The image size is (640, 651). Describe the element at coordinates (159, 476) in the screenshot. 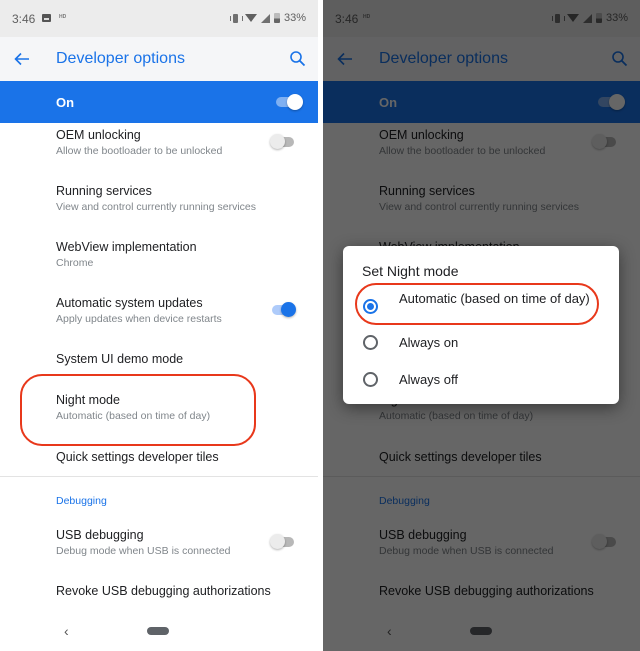

I see `section-divider` at that location.